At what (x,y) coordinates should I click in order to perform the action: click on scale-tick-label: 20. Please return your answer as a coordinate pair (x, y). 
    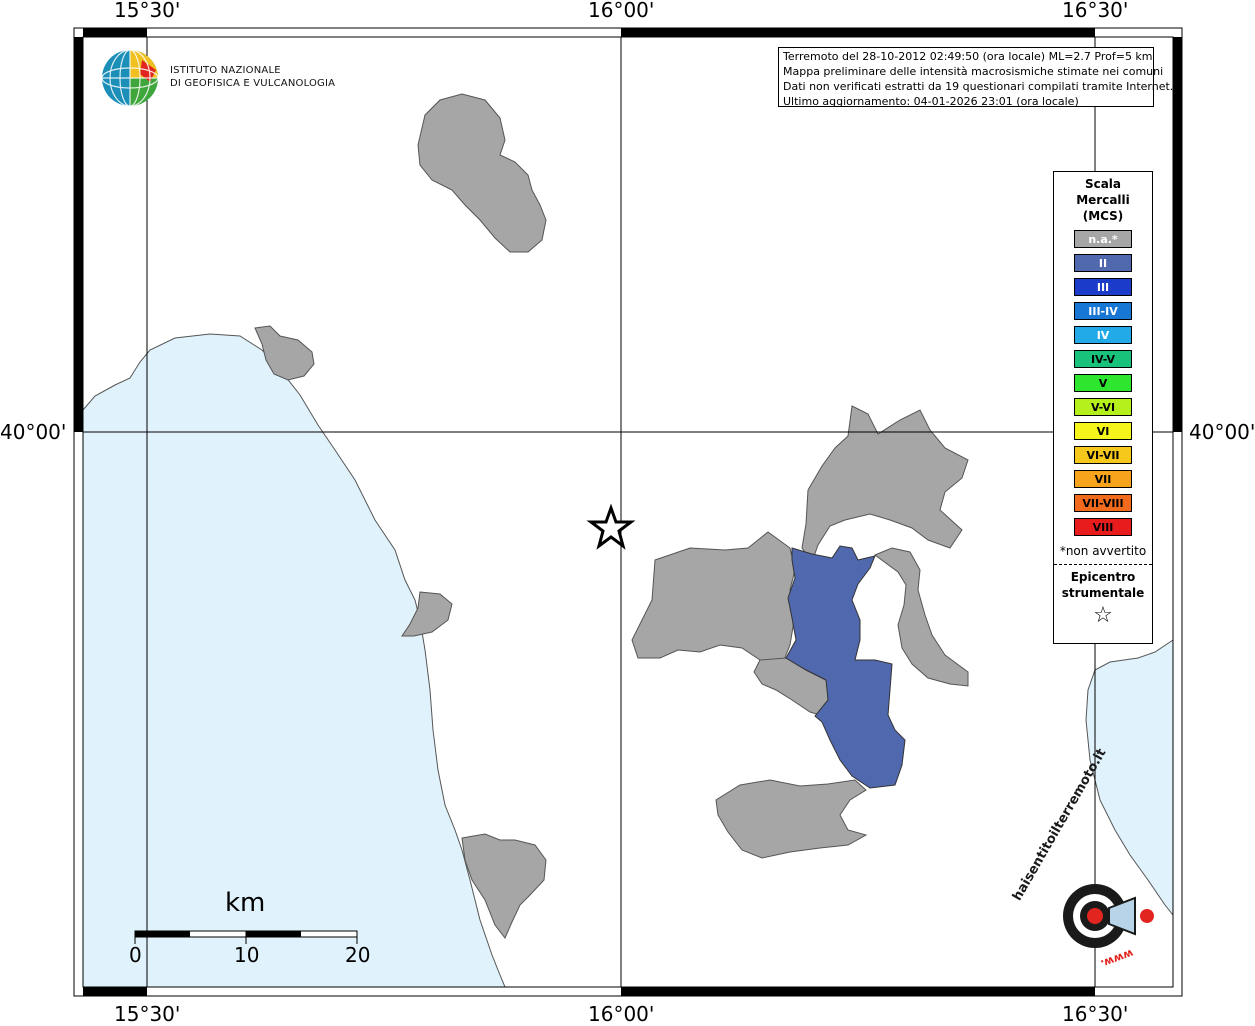
    Looking at the image, I should click on (358, 955).